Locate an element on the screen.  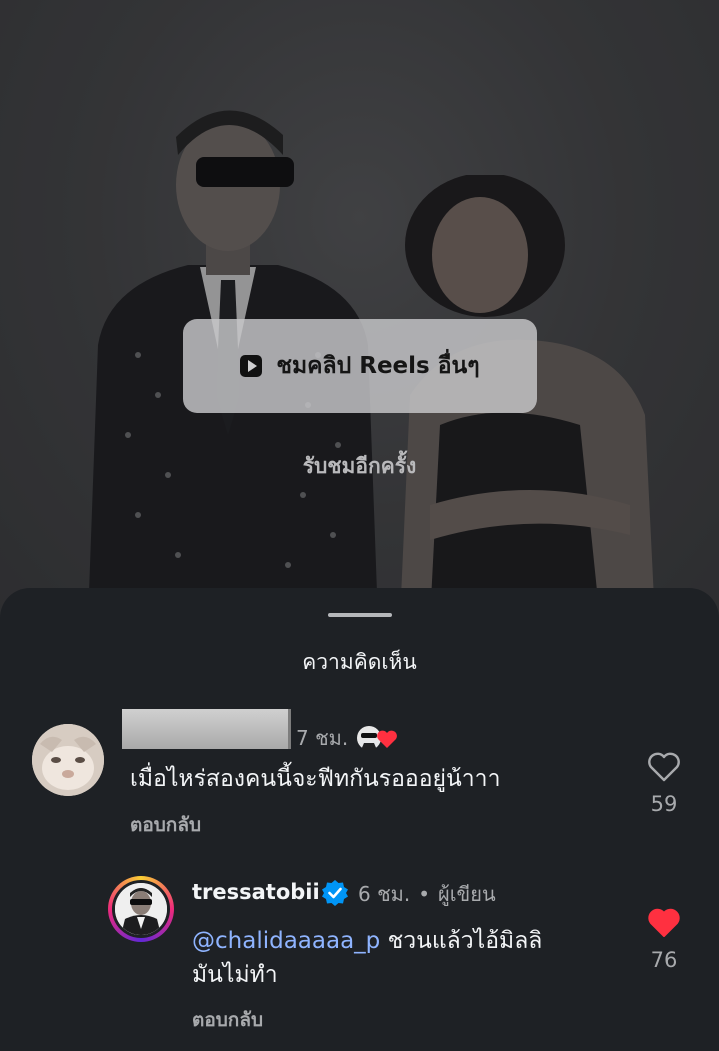
sheet-title: ความคิดเห็น is located at coordinates (359, 662).